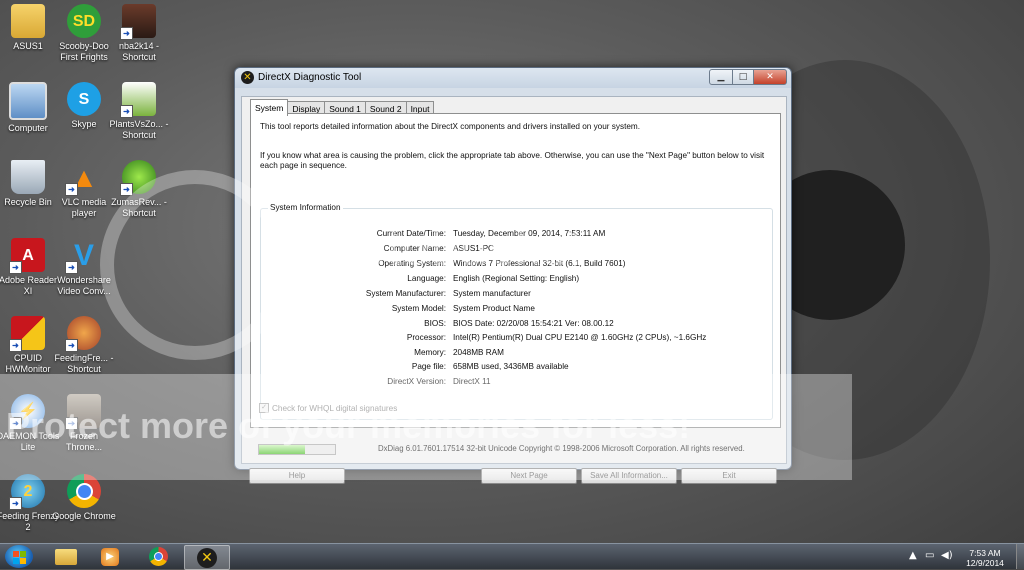 The width and height of the screenshot is (1024, 570). What do you see at coordinates (27, 256) in the screenshot?
I see `adobe-reader-icon: A ➜` at bounding box center [27, 256].